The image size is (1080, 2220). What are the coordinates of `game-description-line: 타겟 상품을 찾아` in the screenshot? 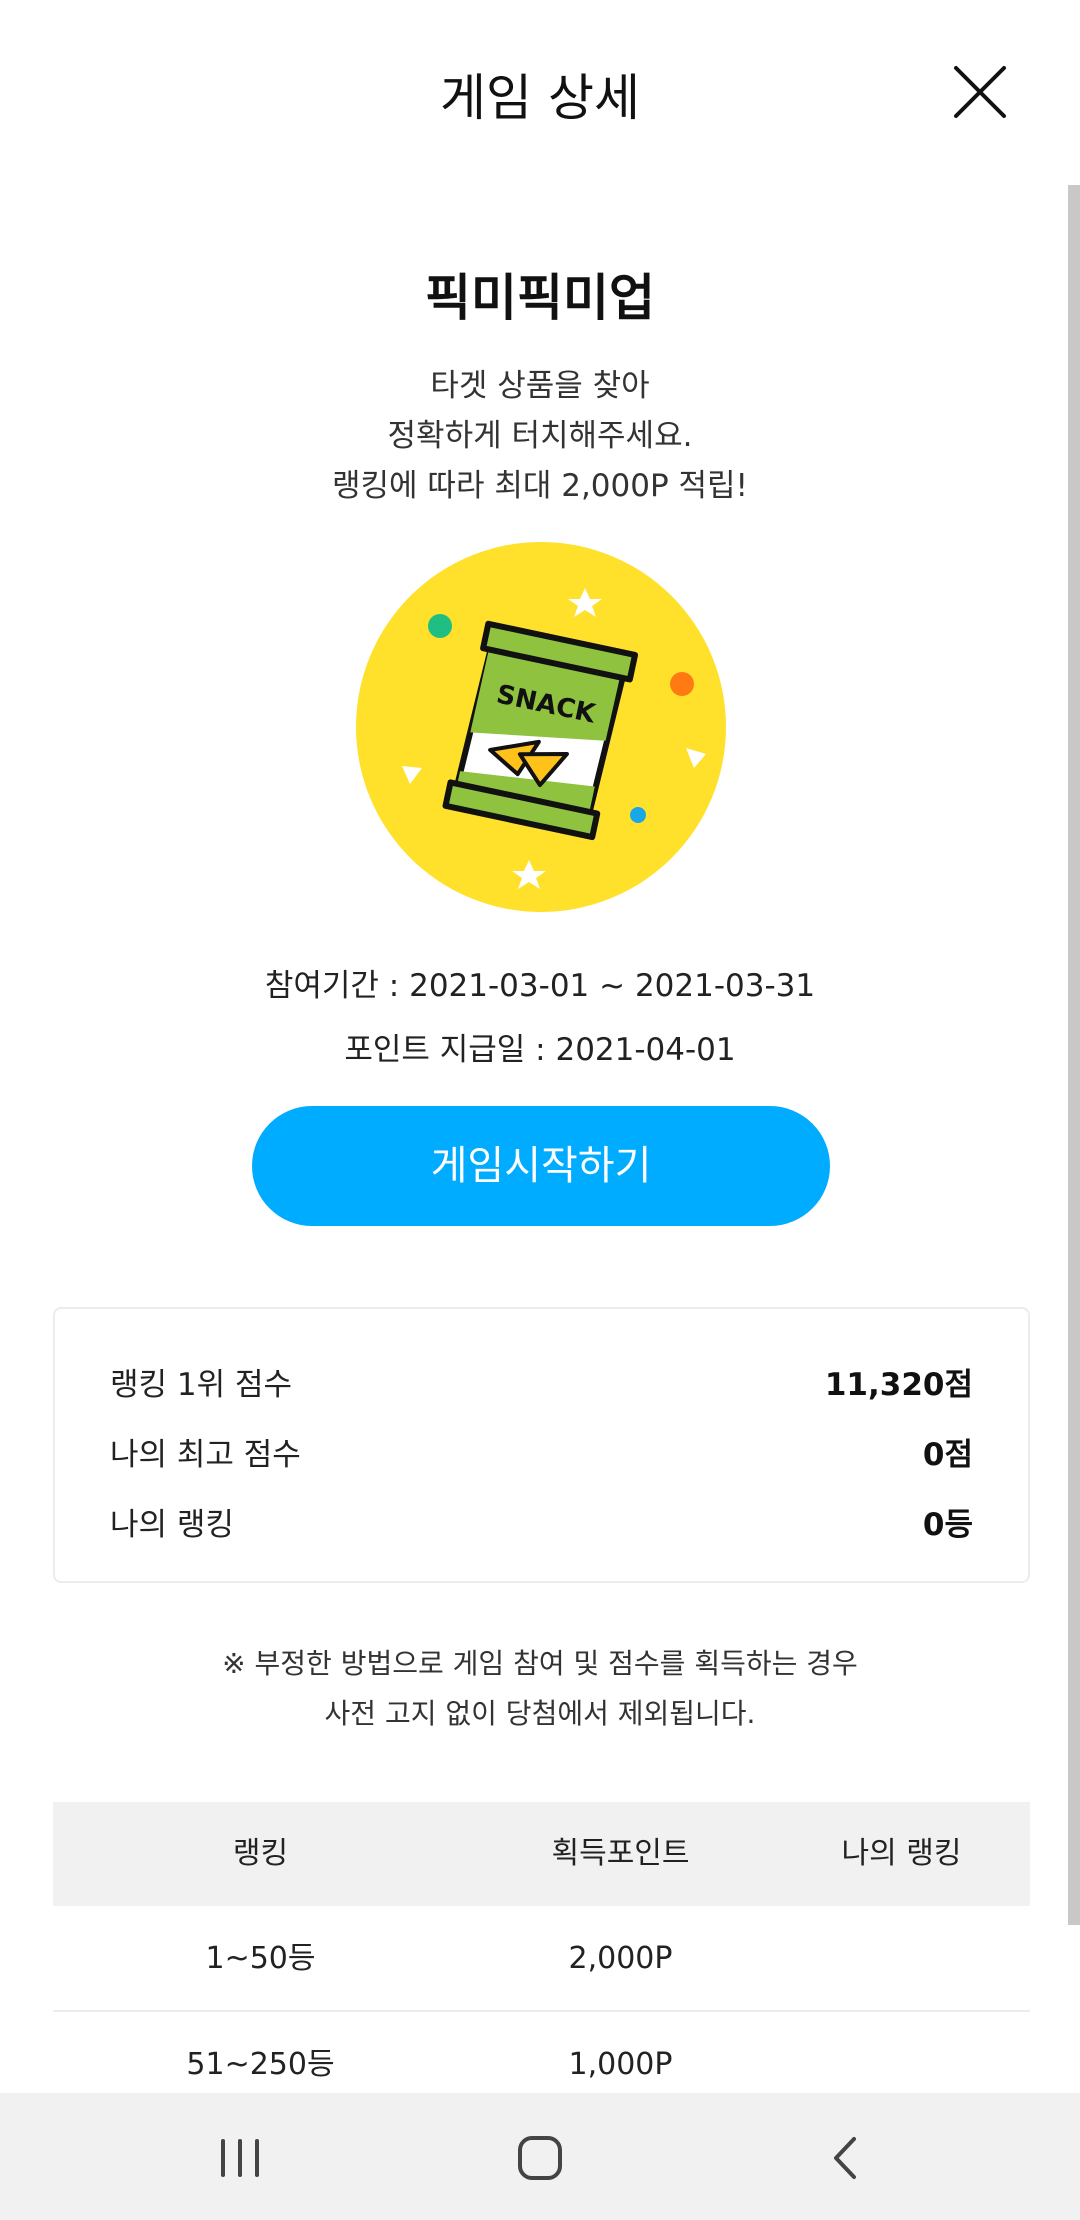 It's located at (540, 386).